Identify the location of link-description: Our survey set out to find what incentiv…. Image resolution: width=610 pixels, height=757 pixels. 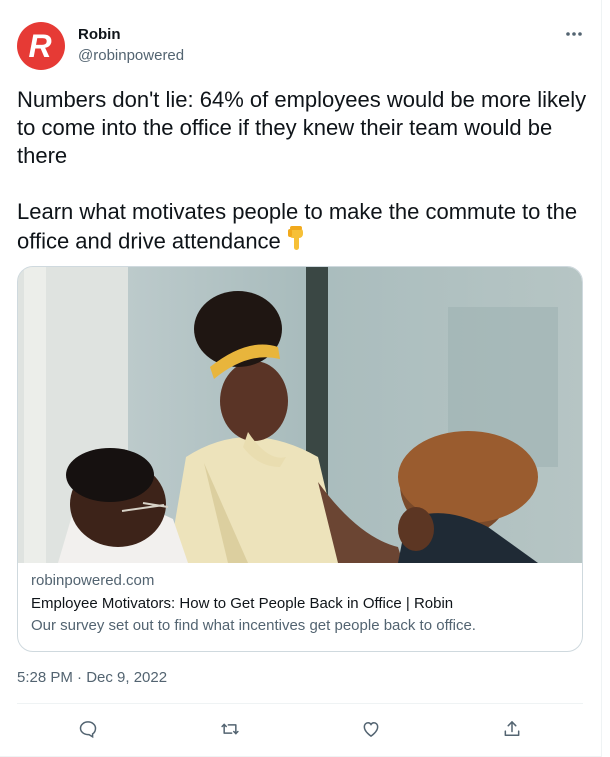
(253, 625).